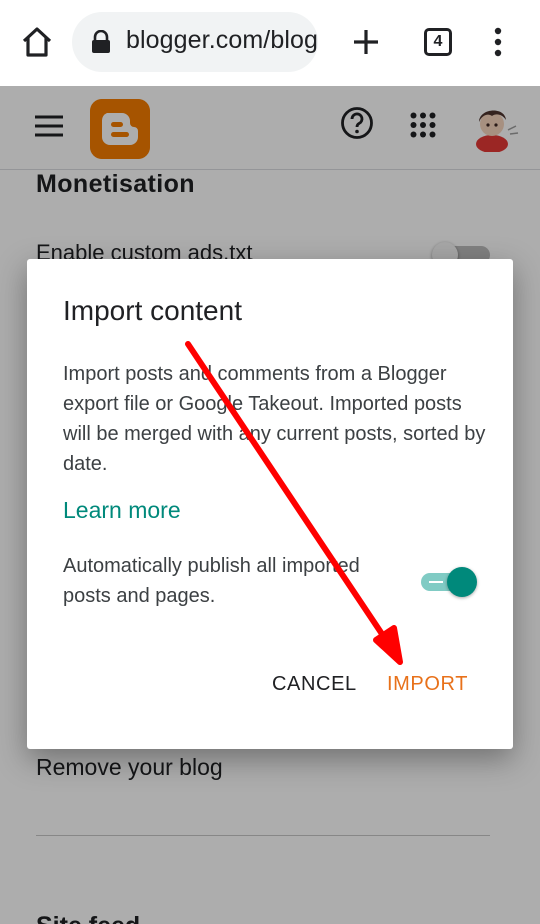  I want to click on browser-toolbar: blogger.com/blog 4, so click(270, 43).